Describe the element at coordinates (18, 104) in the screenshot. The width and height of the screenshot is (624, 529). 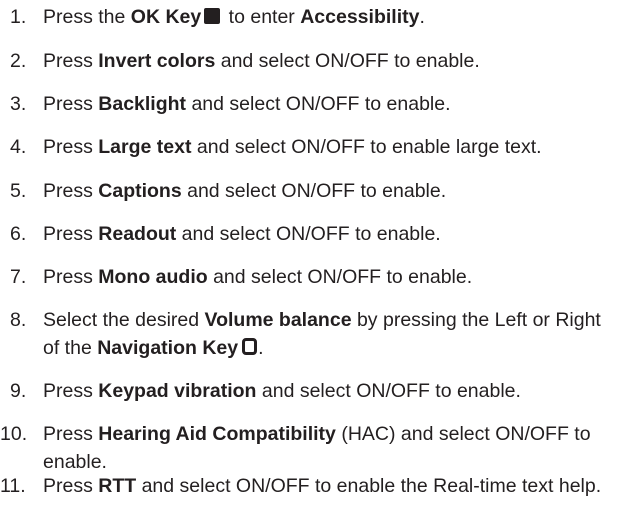
I see `step-number: 3.` at that location.